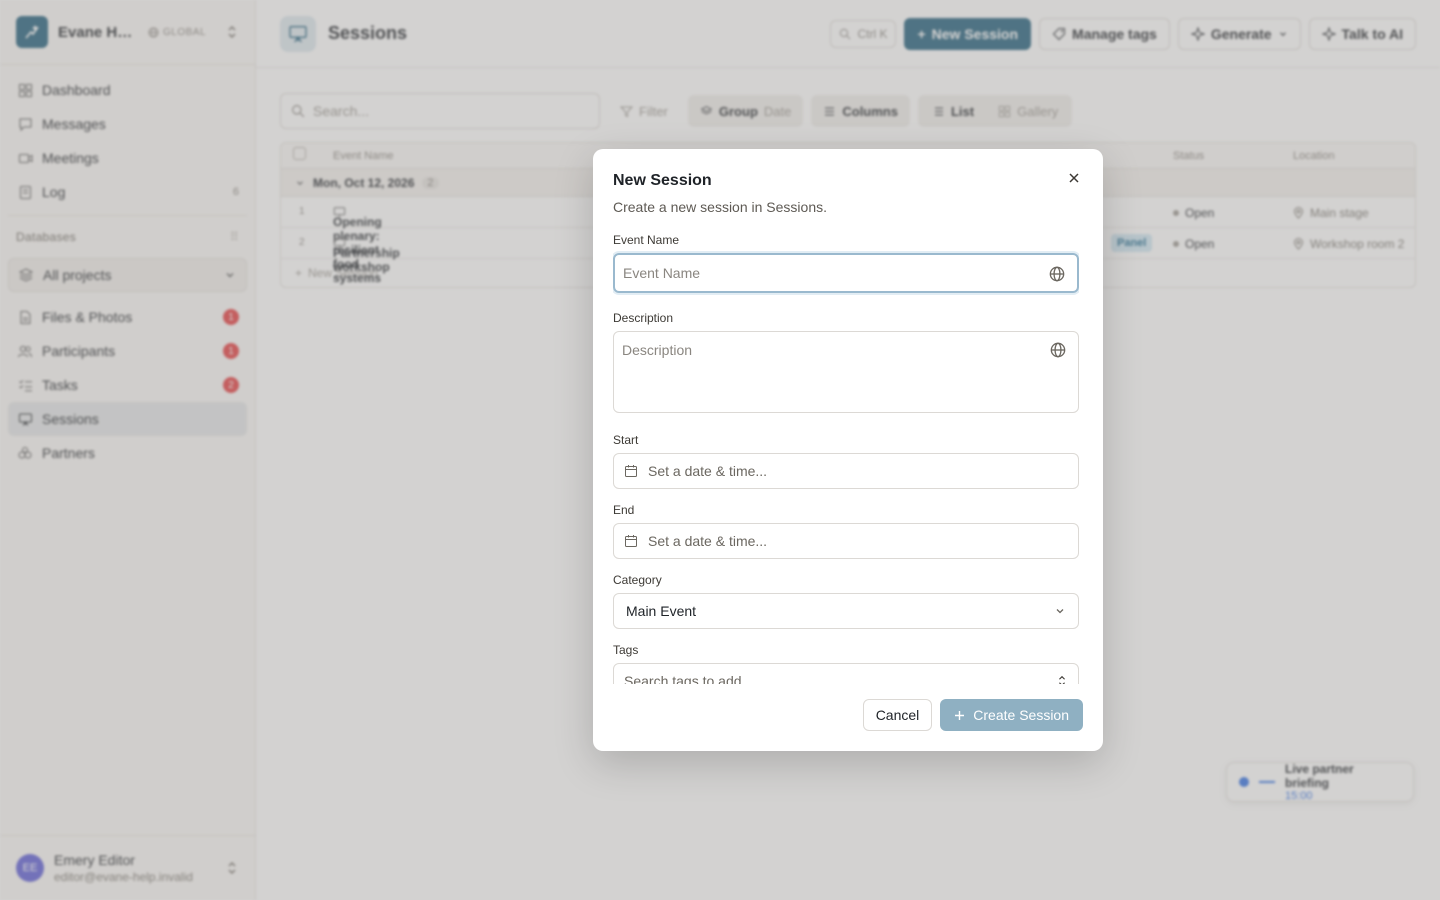 This screenshot has height=900, width=1440. What do you see at coordinates (657, 350) in the screenshot?
I see `description-placeholder: Description` at bounding box center [657, 350].